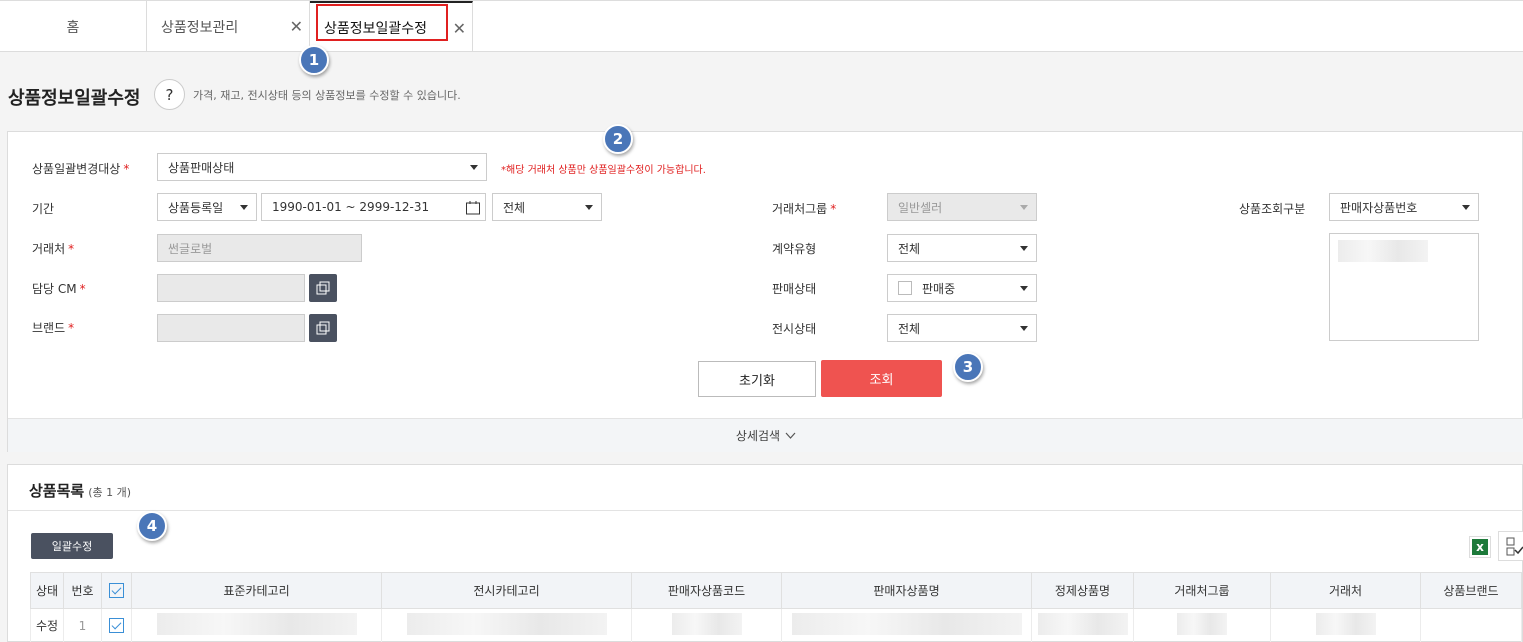  Describe the element at coordinates (200, 27) in the screenshot. I see `tab-label: 상품정보관리` at that location.